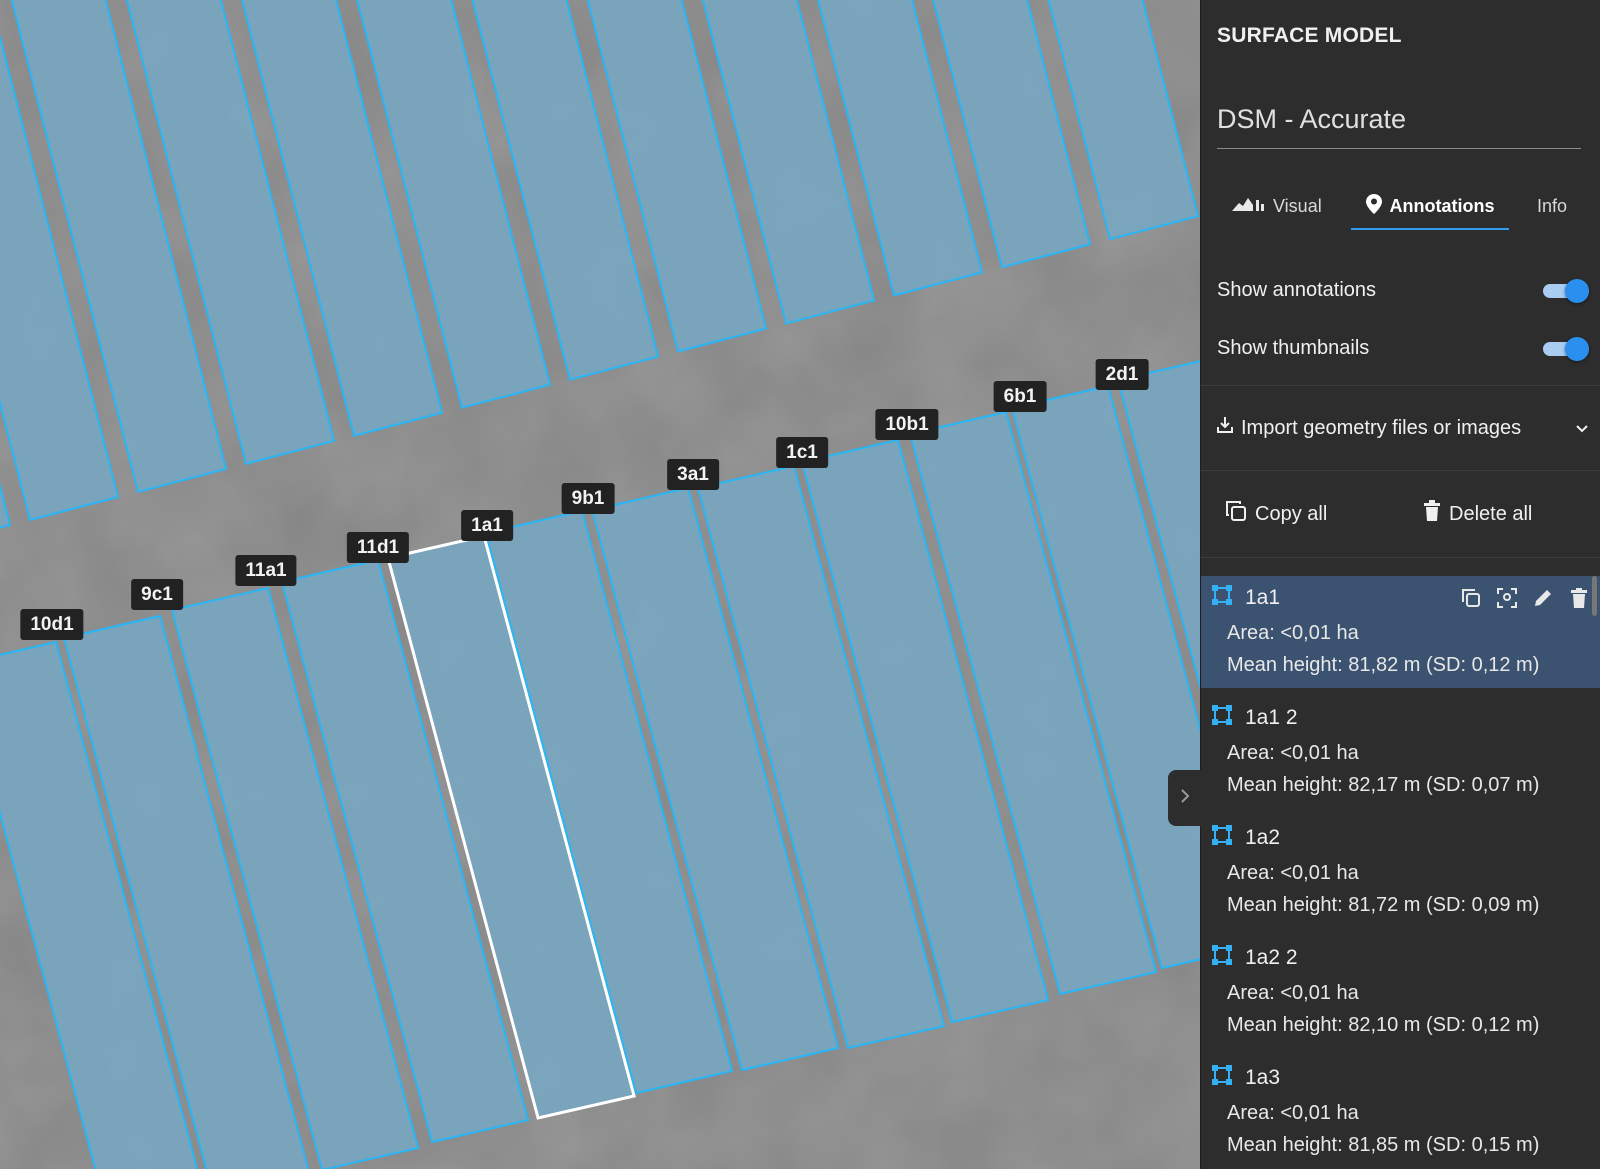 The image size is (1600, 1169). Describe the element at coordinates (1383, 785) in the screenshot. I see `annotation-mean-height: Mean height: 82,17 m (SD: 0,07 m)` at that location.